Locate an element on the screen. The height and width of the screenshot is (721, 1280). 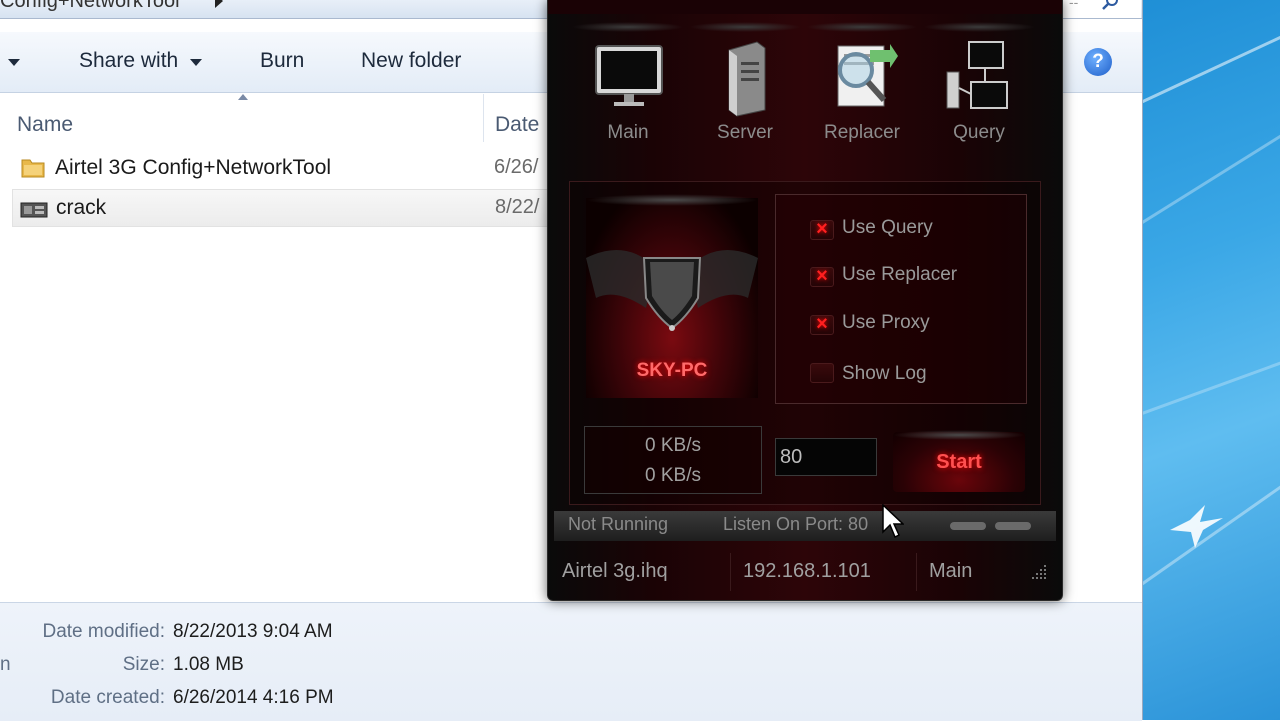
ip-address: 192.168.1.101 is located at coordinates (807, 571).